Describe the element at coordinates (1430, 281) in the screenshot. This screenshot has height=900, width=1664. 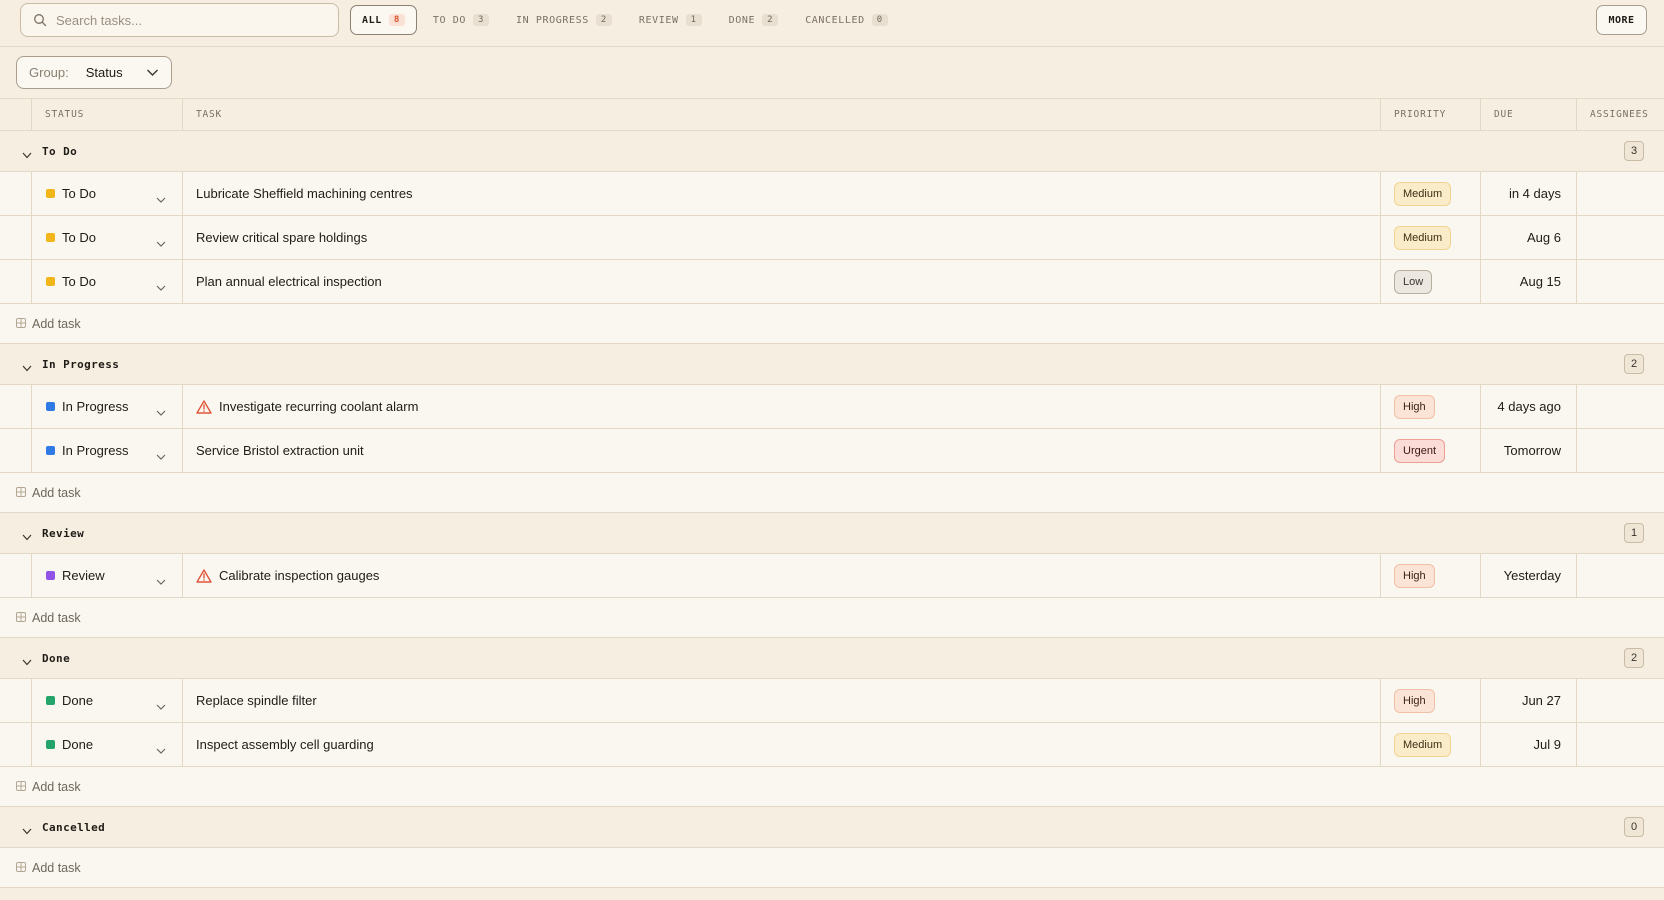
I see `priority-cell: Low` at that location.